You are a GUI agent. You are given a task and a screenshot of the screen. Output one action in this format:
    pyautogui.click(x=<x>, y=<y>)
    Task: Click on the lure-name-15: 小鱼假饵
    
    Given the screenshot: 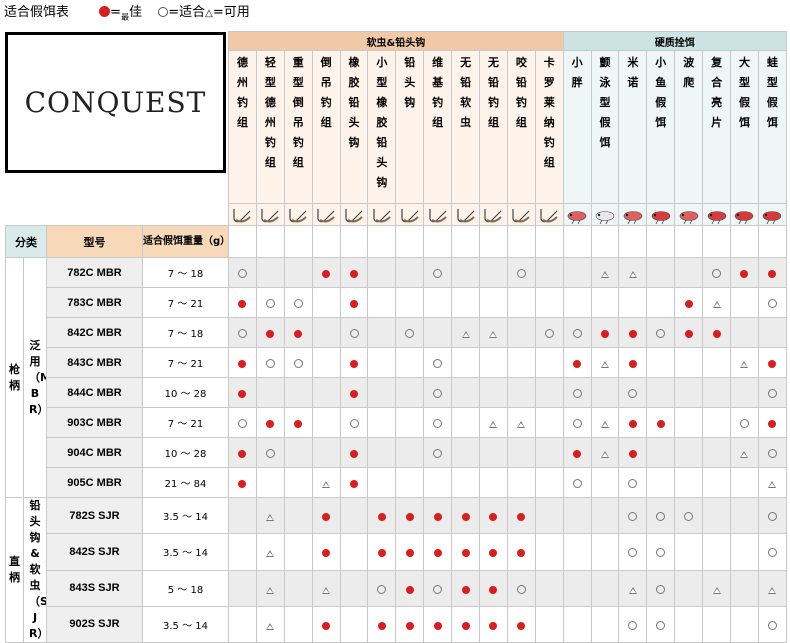 What is the action you would take?
    pyautogui.click(x=661, y=127)
    